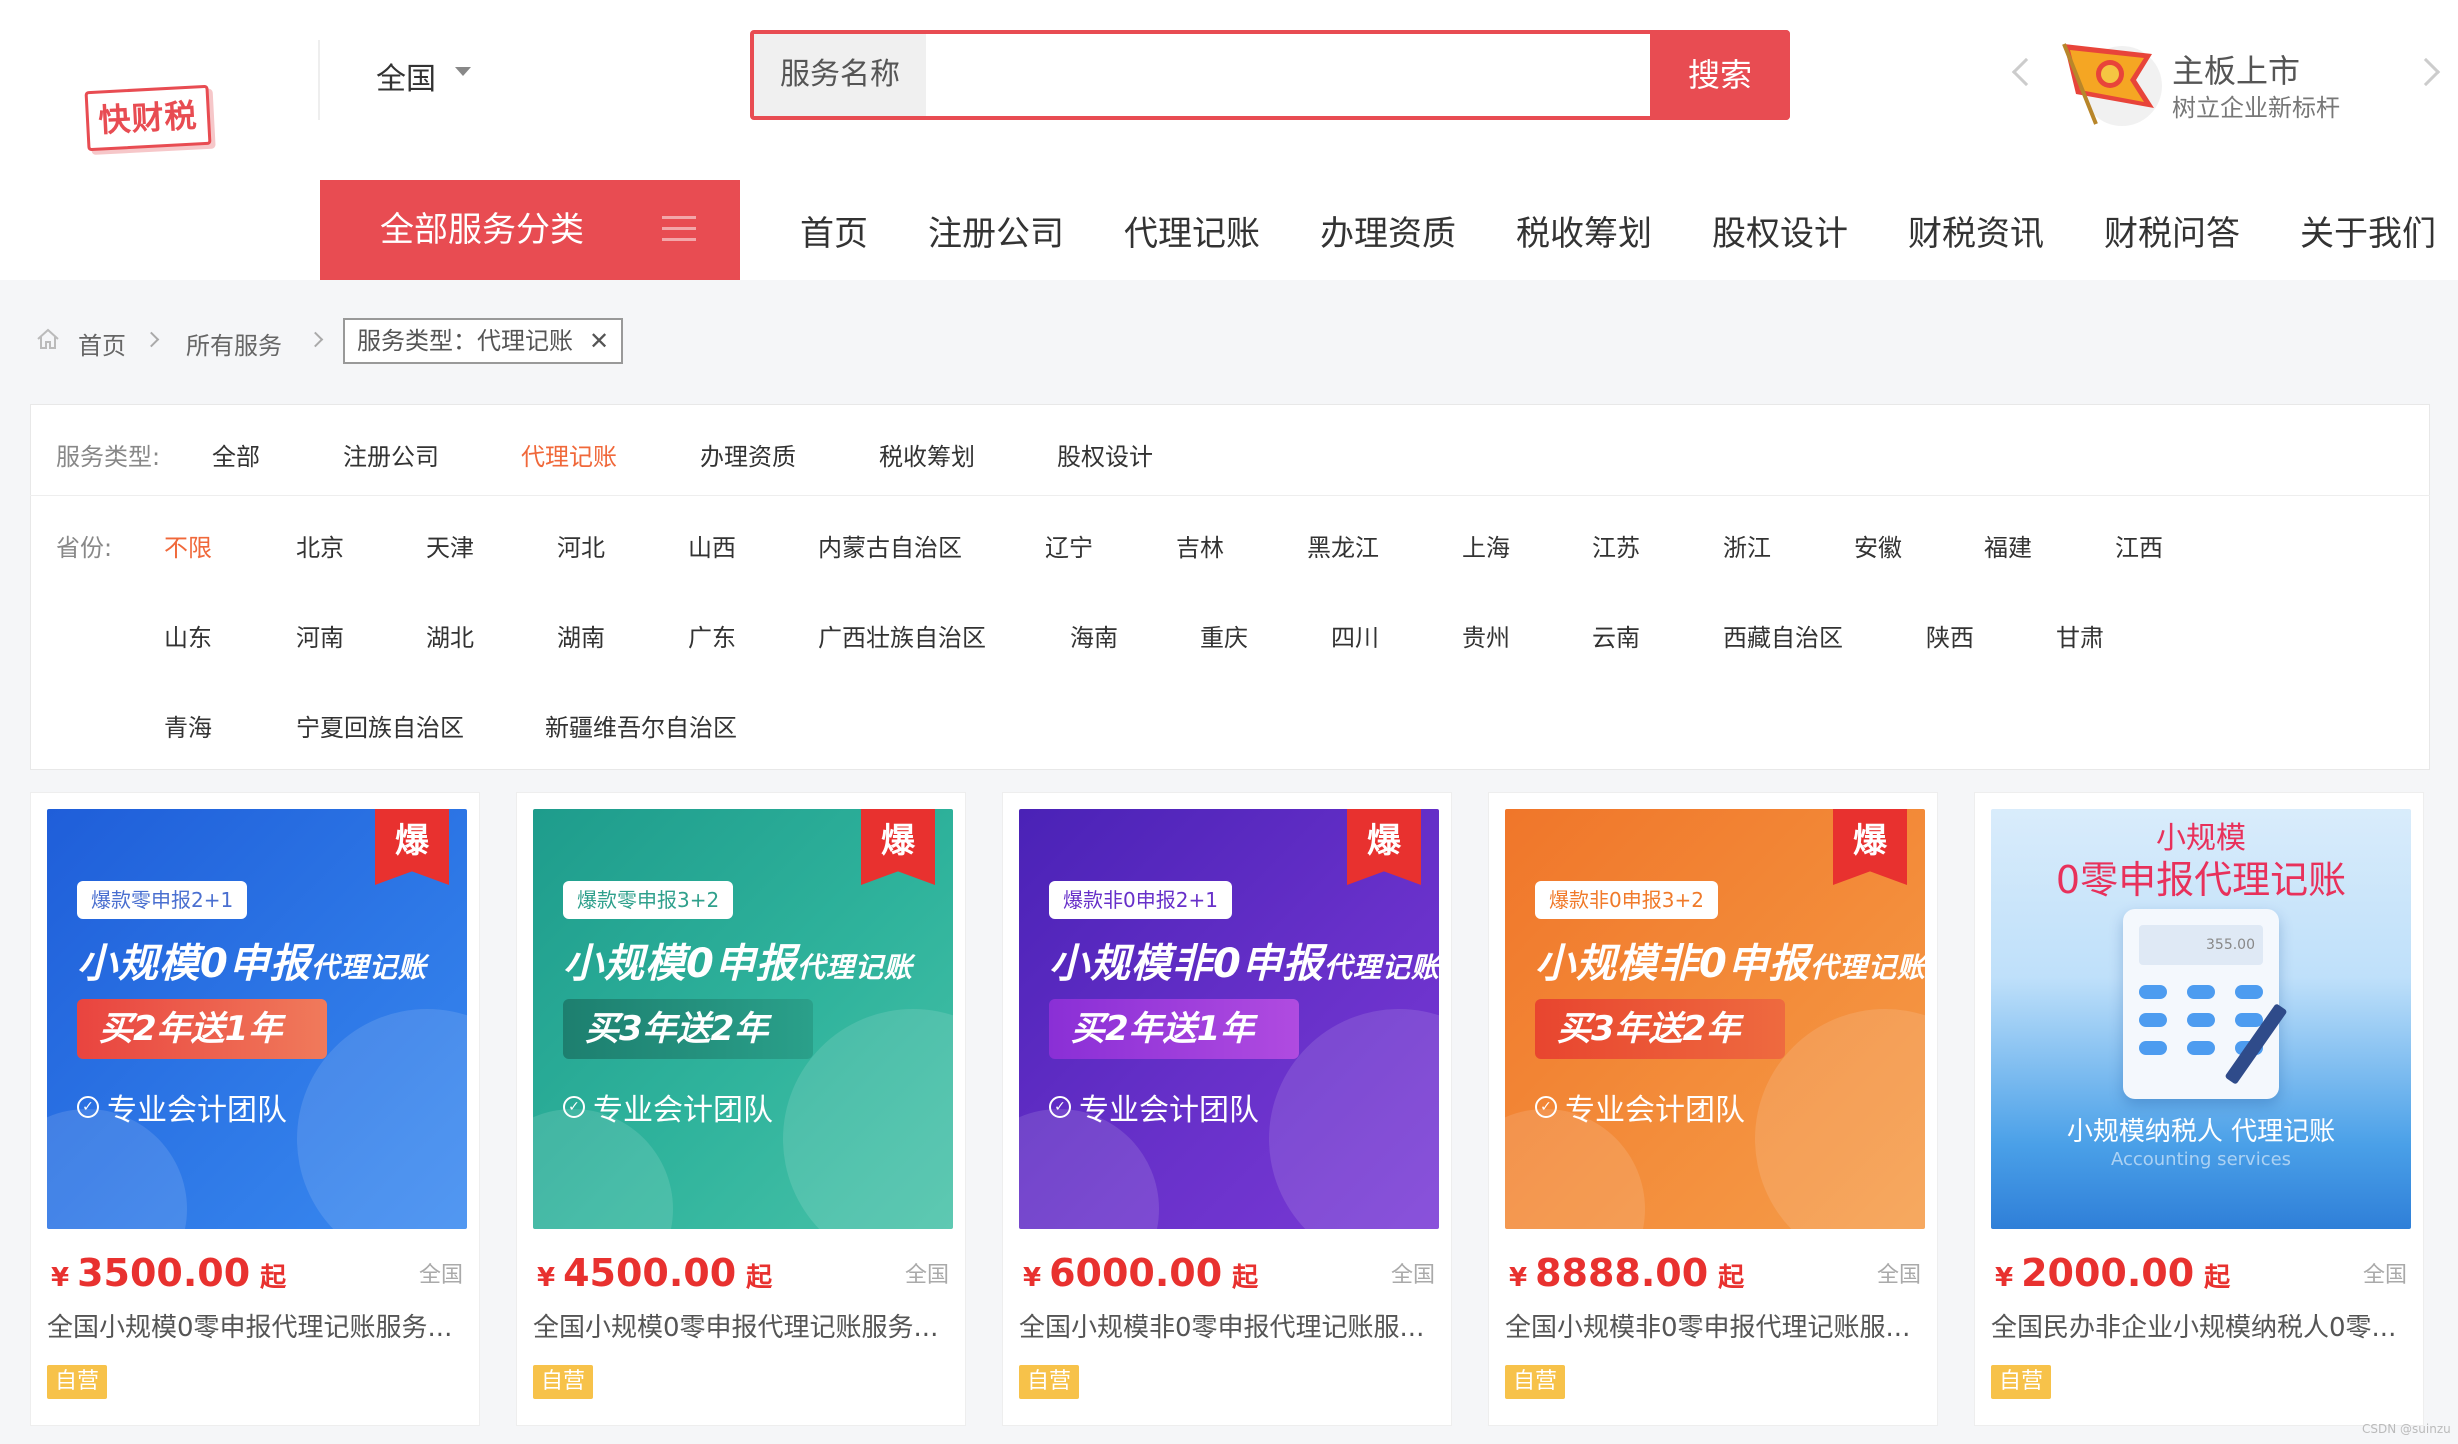  I want to click on nav-tax-planning: 税收筹划, so click(1584, 230).